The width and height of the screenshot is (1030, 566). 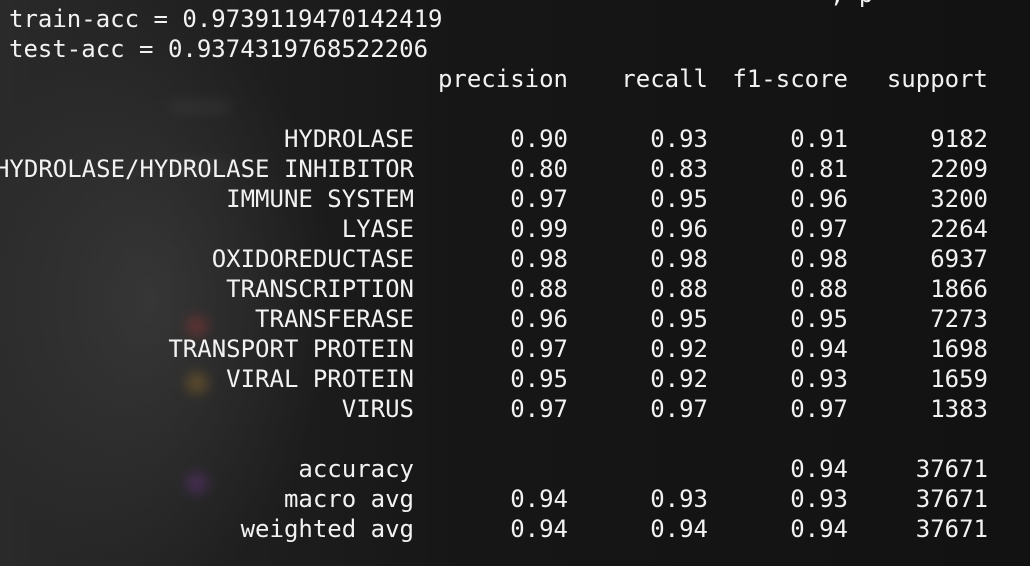 What do you see at coordinates (327, 529) in the screenshot?
I see `row-label: weighted avg` at bounding box center [327, 529].